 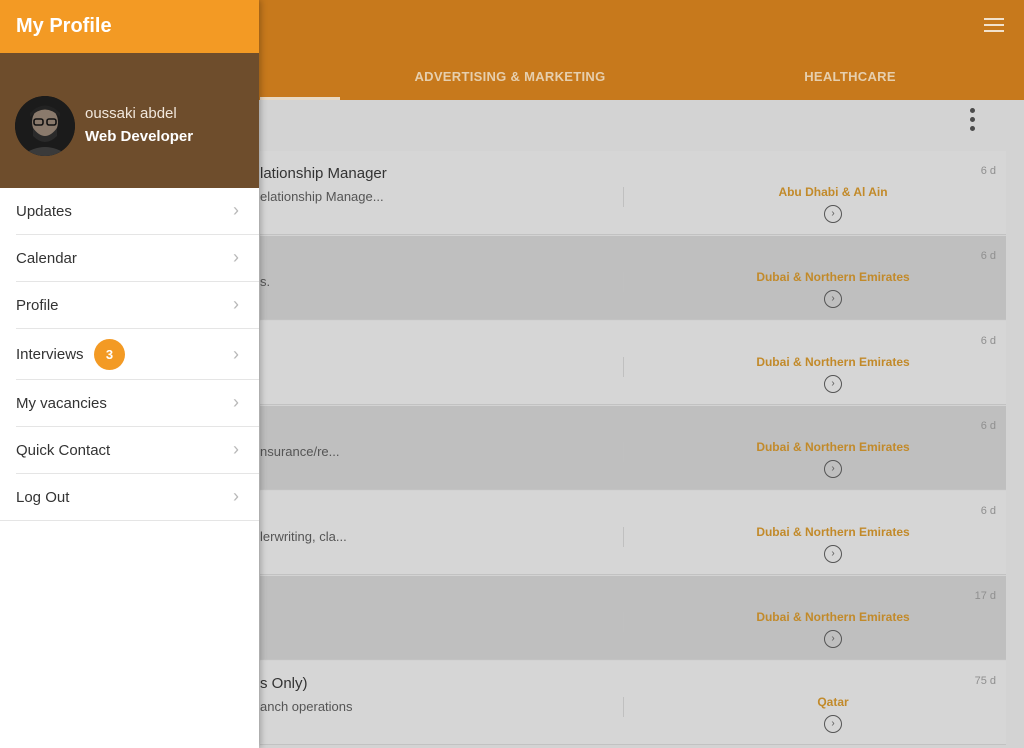 I want to click on menu-item-label: Calendar, so click(x=46, y=258).